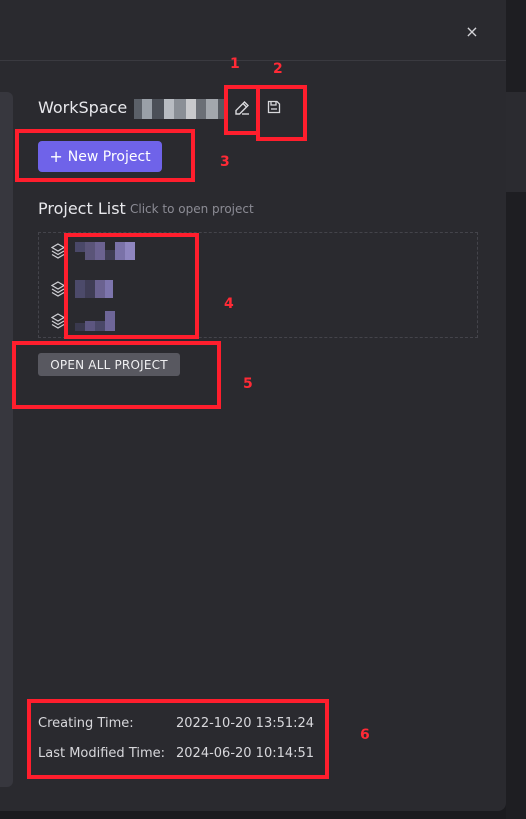  Describe the element at coordinates (516, 142) in the screenshot. I see `background-app-element` at that location.